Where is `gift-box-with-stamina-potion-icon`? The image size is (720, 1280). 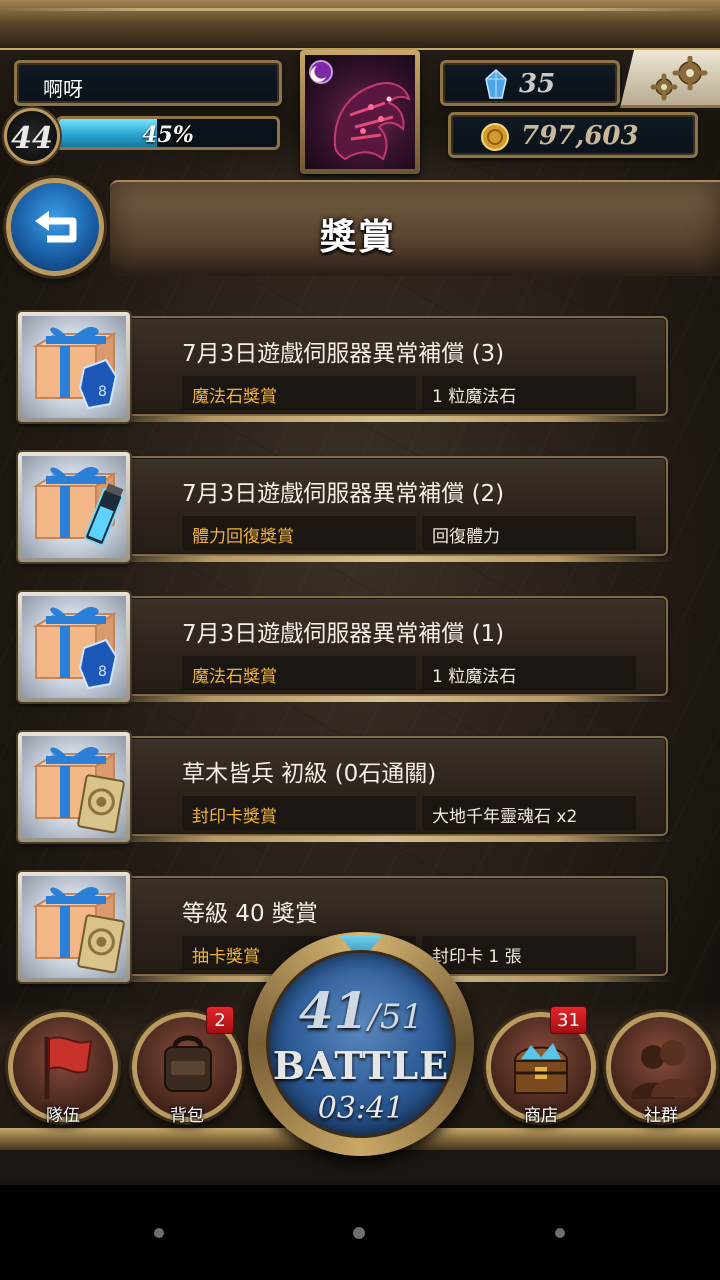 gift-box-with-stamina-potion-icon is located at coordinates (74, 507).